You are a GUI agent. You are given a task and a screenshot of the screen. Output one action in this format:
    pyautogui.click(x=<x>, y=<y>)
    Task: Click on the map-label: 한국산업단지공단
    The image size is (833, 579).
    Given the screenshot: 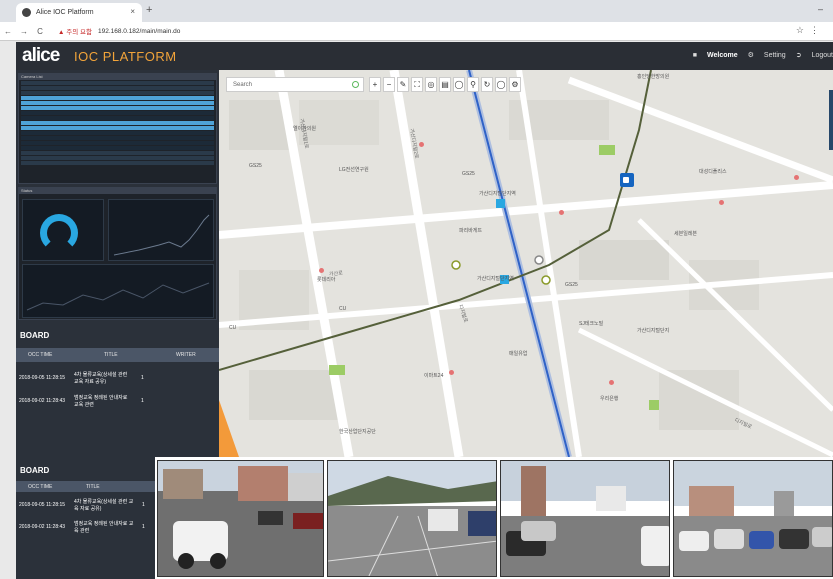 What is the action you would take?
    pyautogui.click(x=357, y=432)
    